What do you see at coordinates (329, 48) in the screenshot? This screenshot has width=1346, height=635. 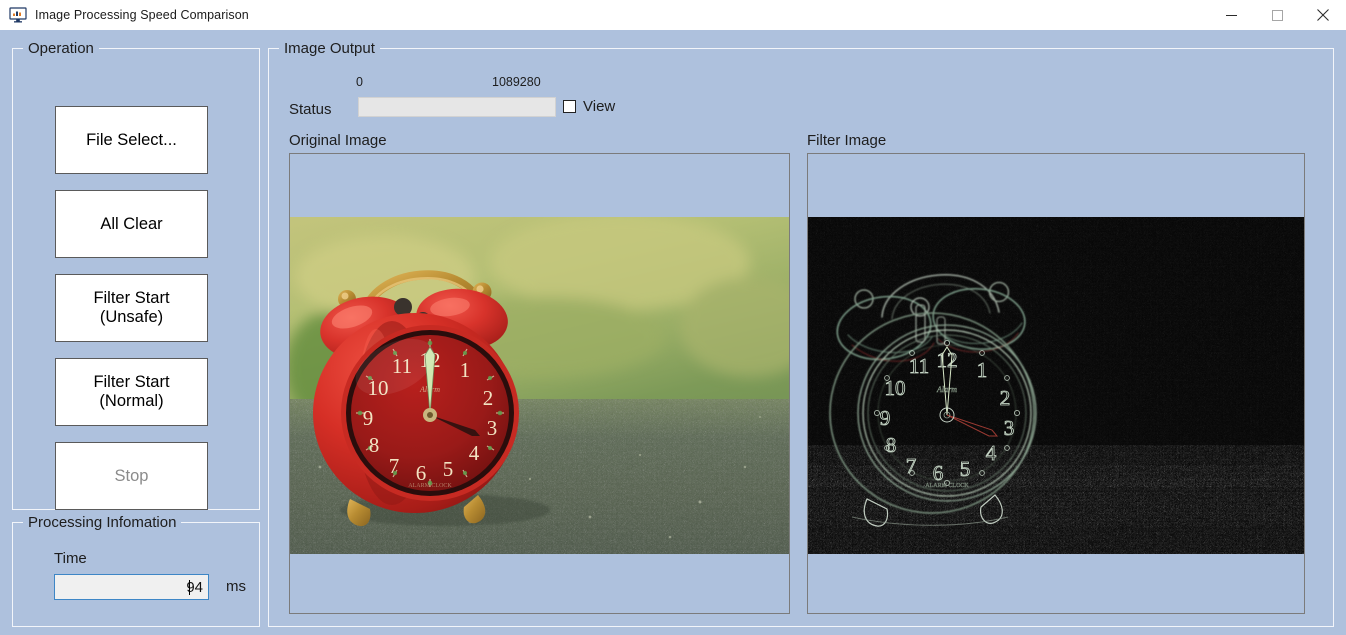 I see `image-output-group-title: Image Output` at bounding box center [329, 48].